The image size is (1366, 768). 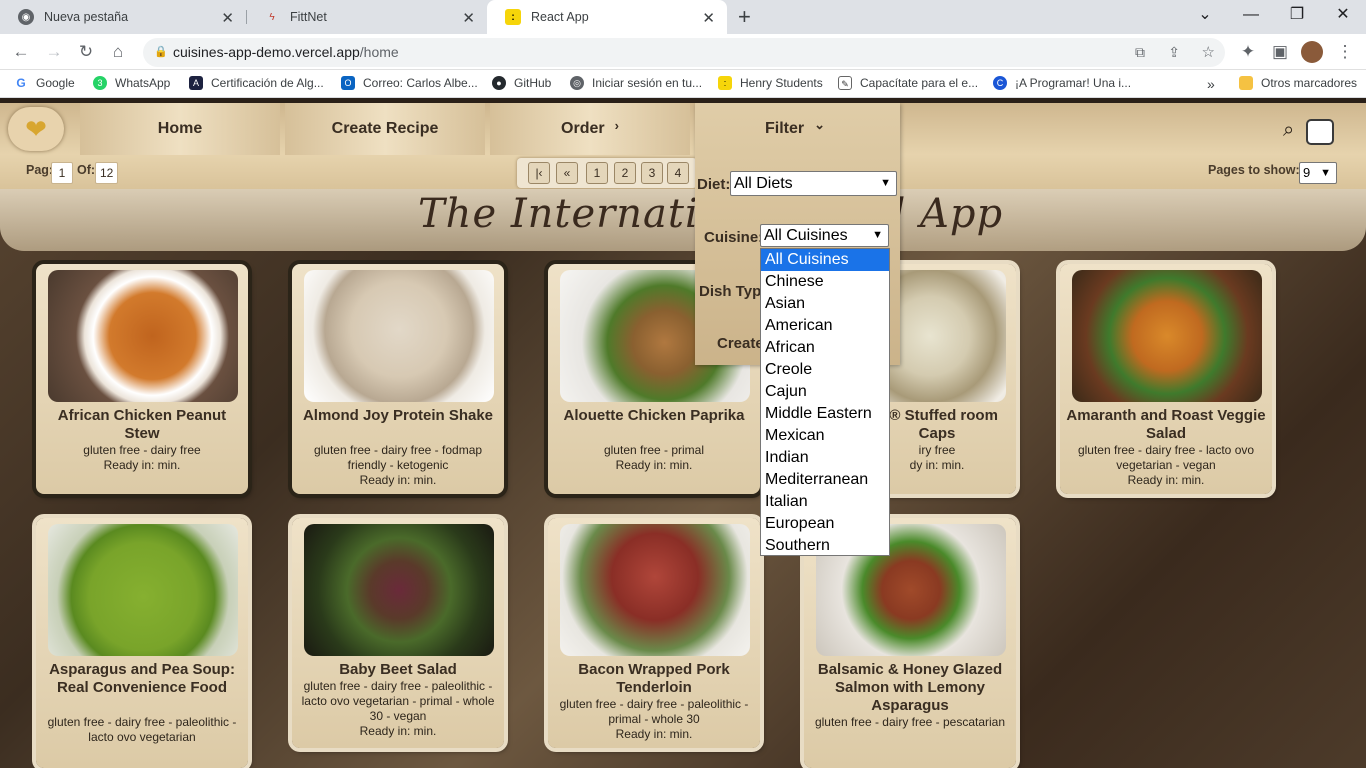 I want to click on cuisine-option: Middle Eastern, so click(x=825, y=414).